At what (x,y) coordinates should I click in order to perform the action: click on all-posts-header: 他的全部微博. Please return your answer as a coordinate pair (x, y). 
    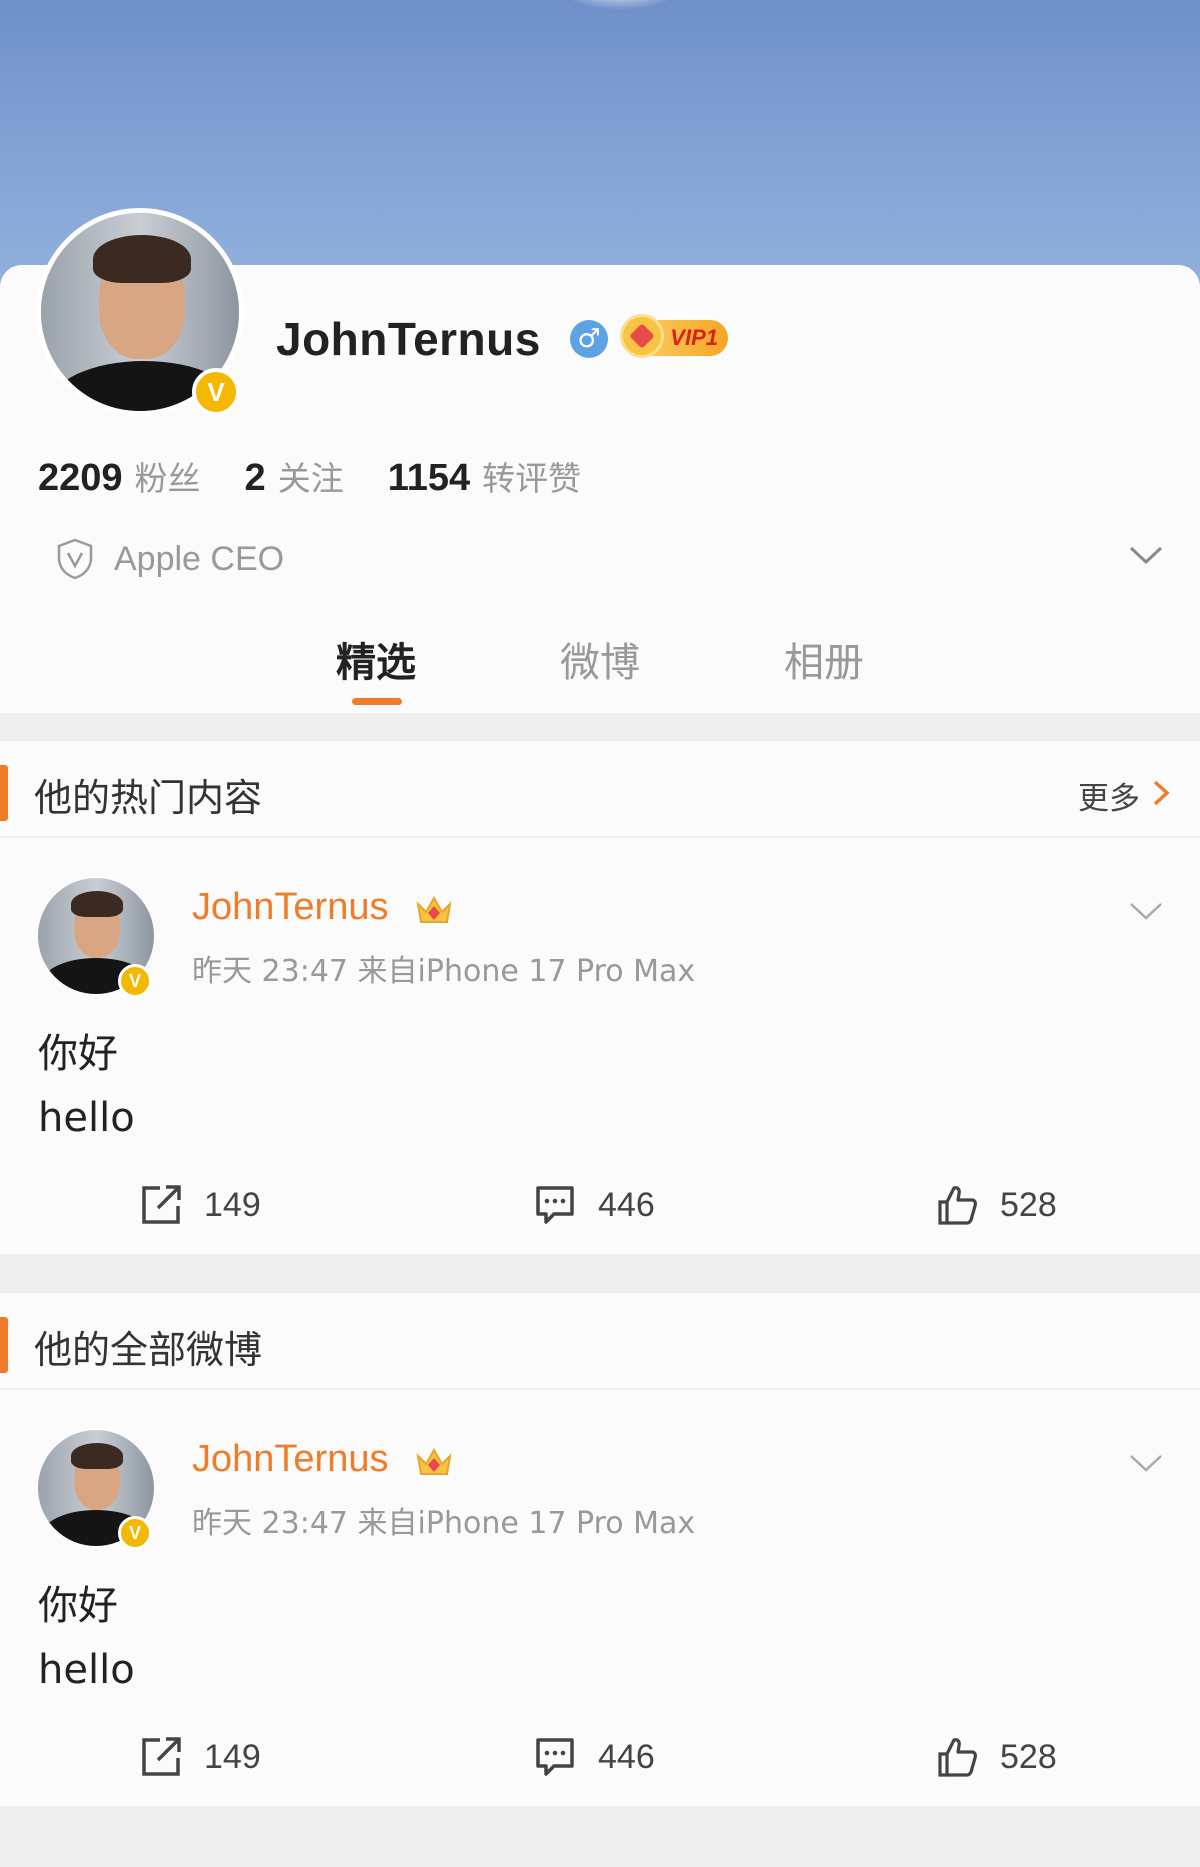
    Looking at the image, I should click on (600, 1341).